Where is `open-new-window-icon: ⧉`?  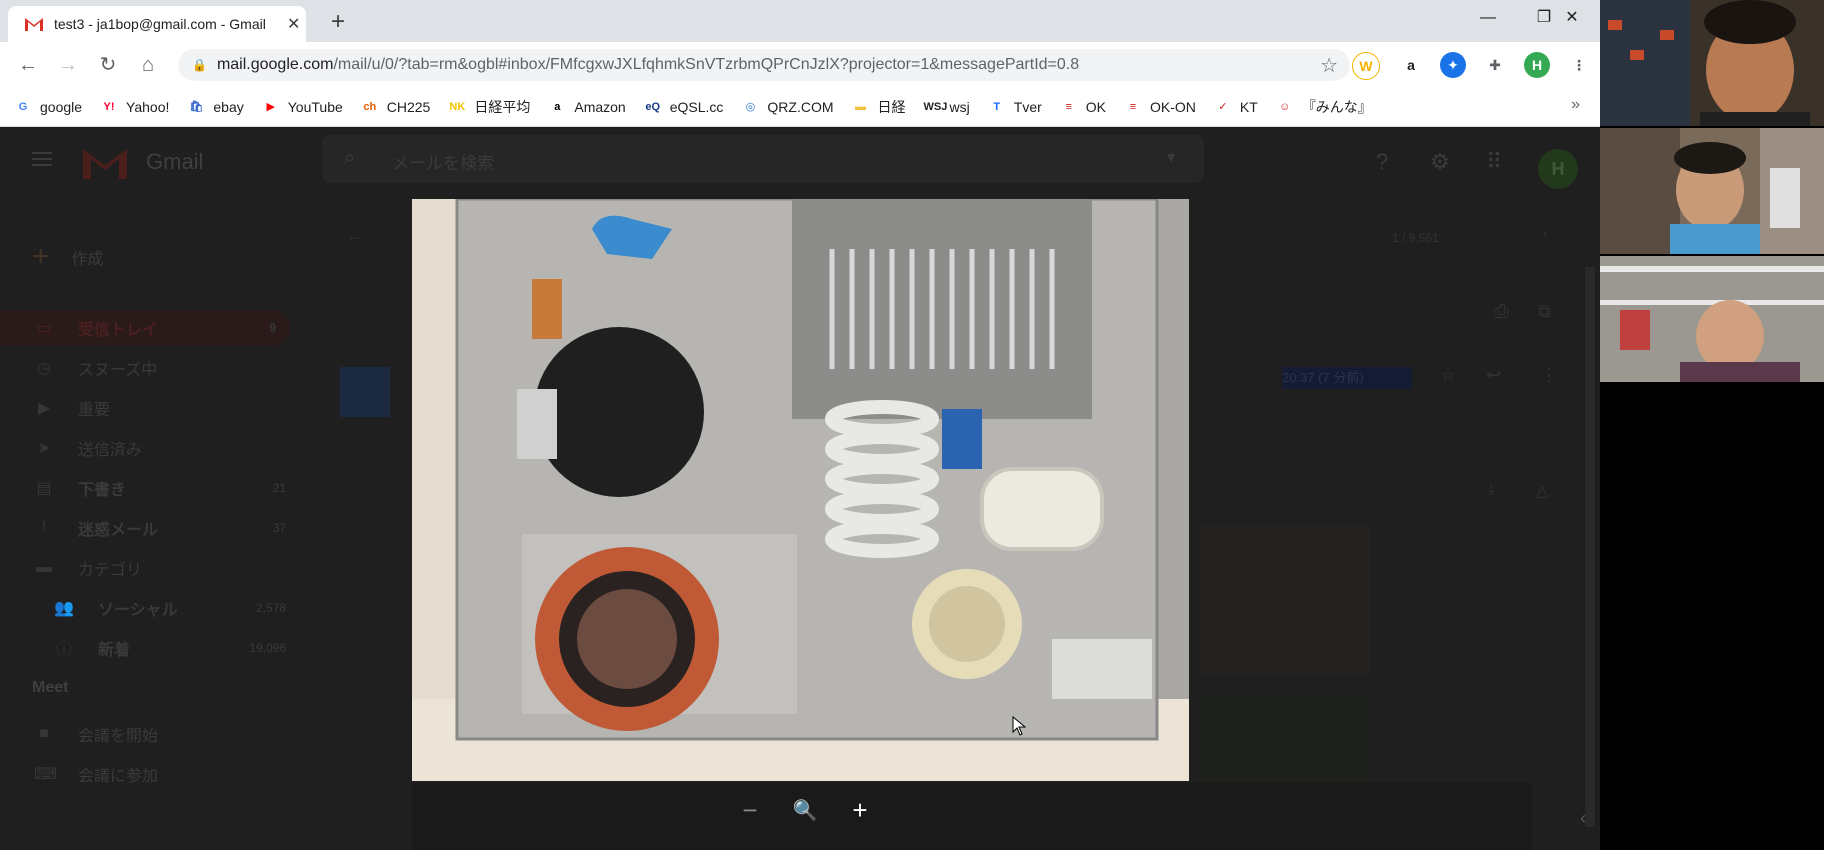 open-new-window-icon: ⧉ is located at coordinates (1544, 311).